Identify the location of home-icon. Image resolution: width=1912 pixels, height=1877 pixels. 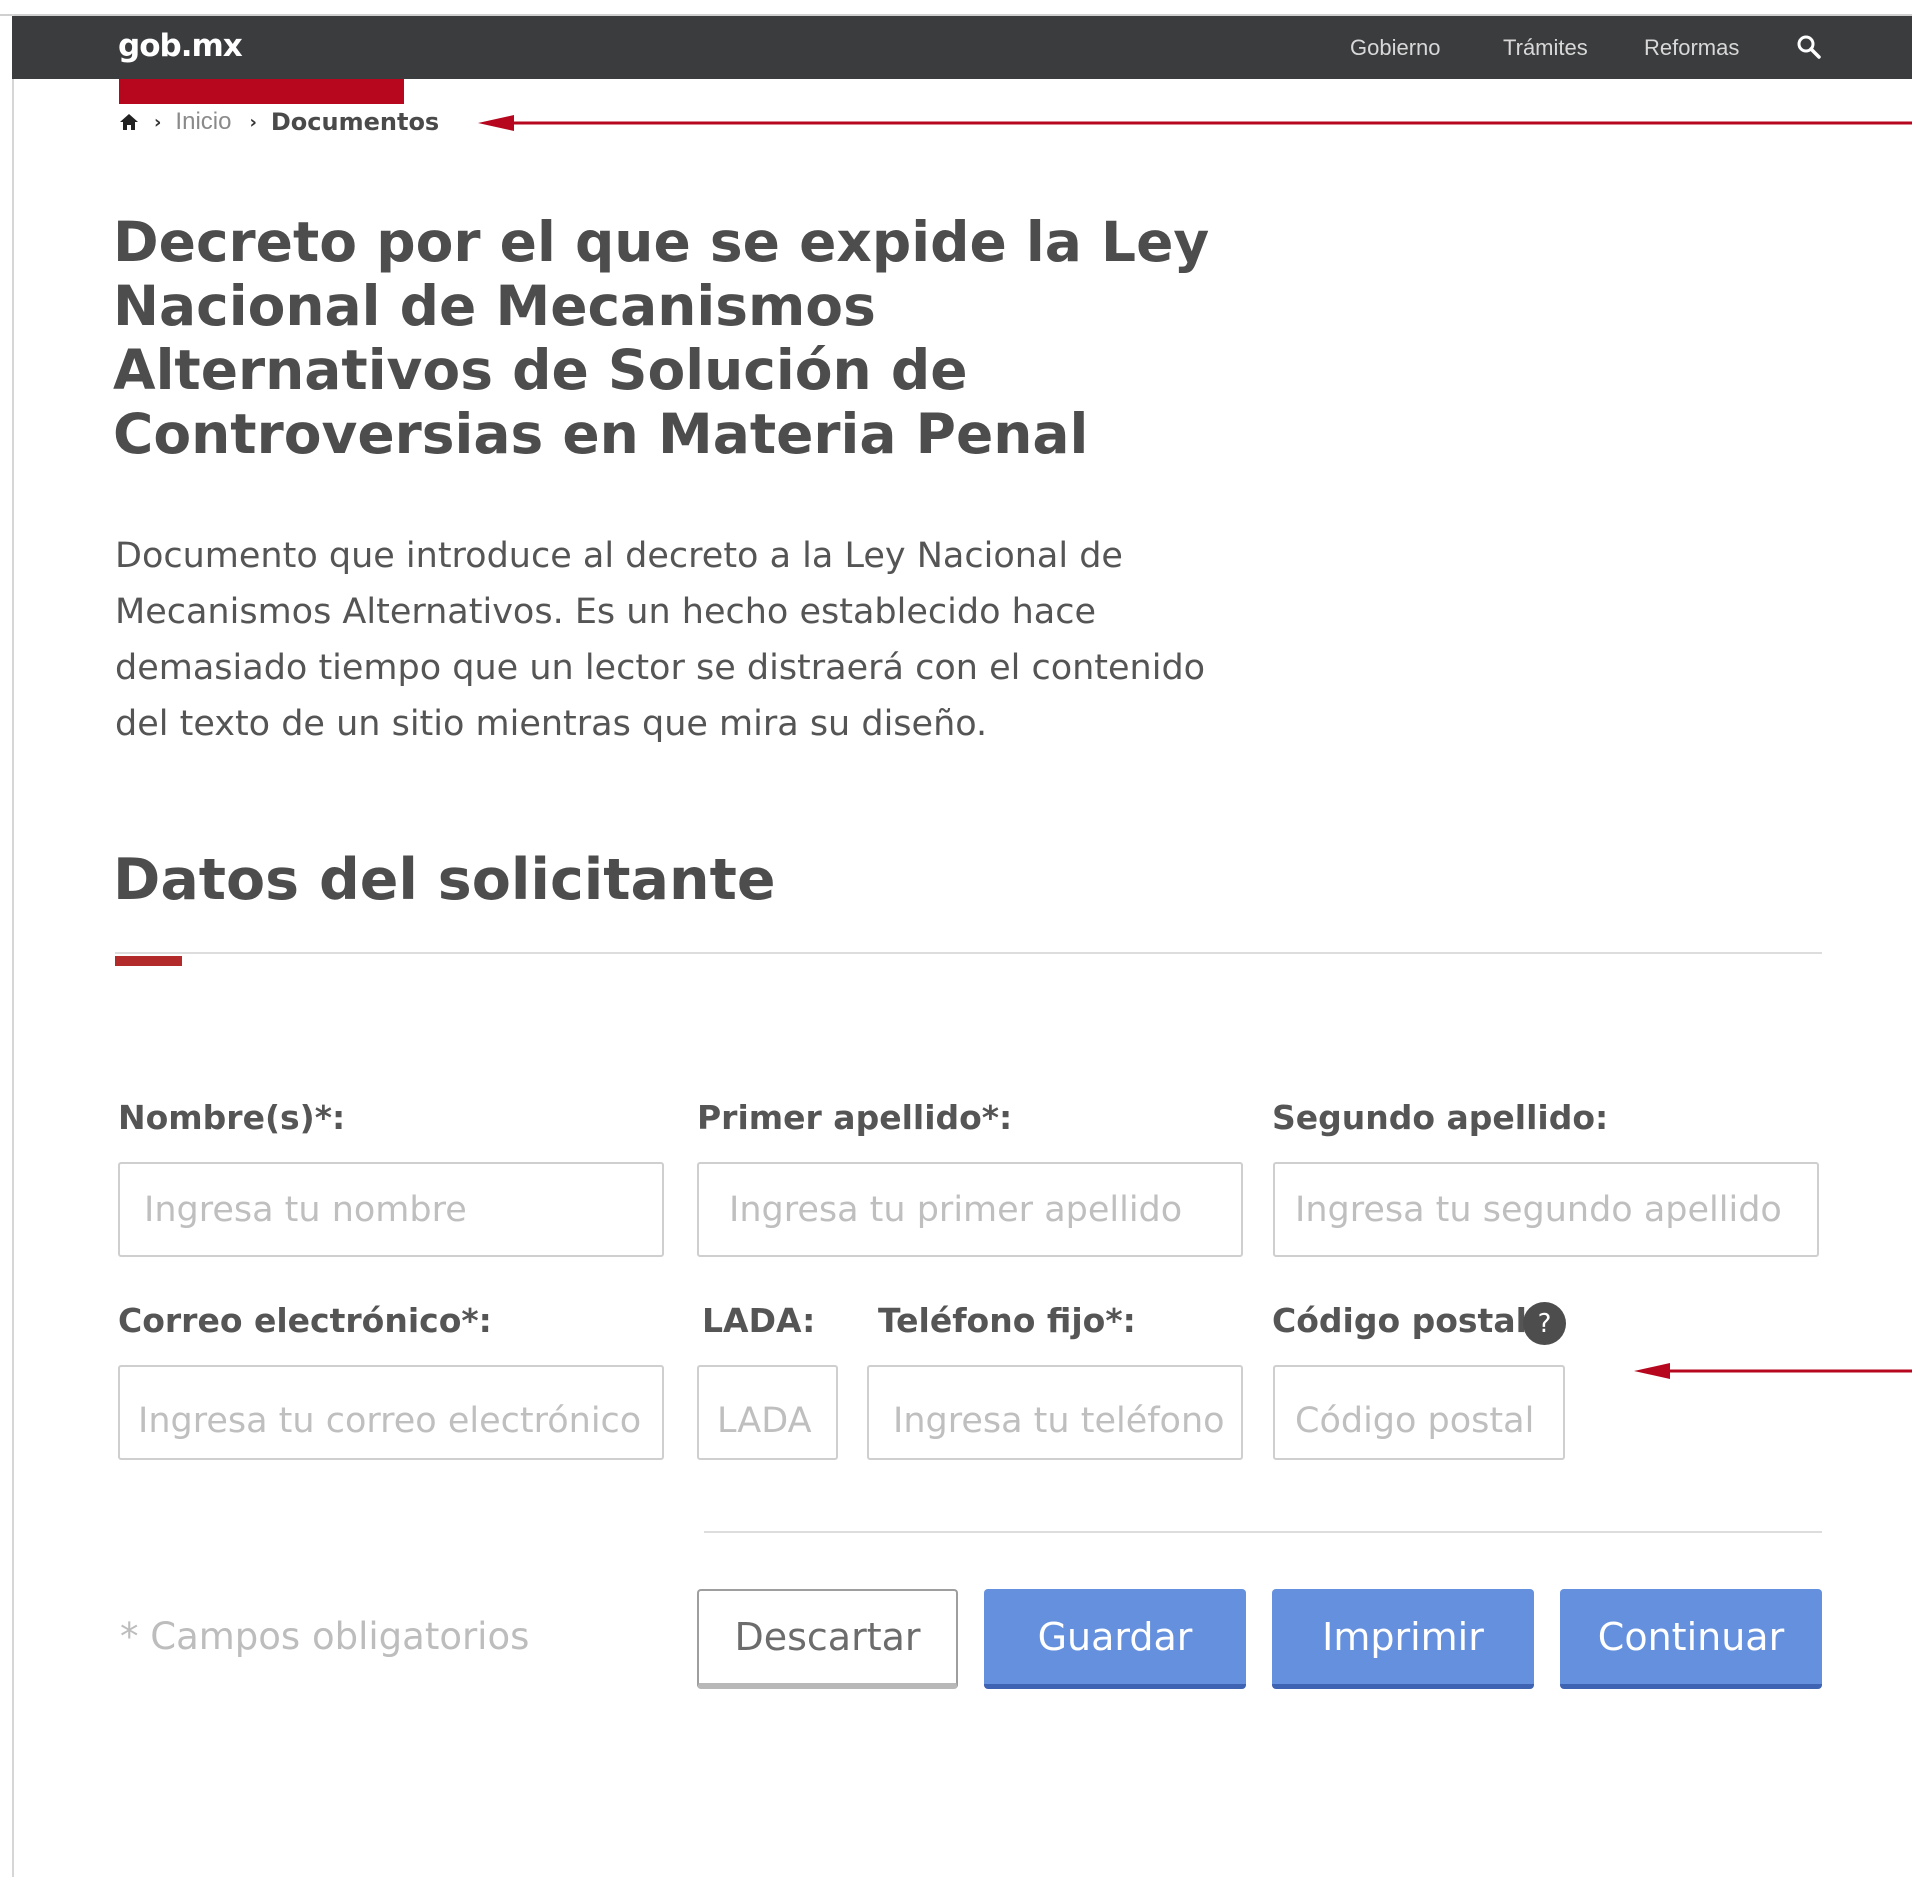
(129, 122).